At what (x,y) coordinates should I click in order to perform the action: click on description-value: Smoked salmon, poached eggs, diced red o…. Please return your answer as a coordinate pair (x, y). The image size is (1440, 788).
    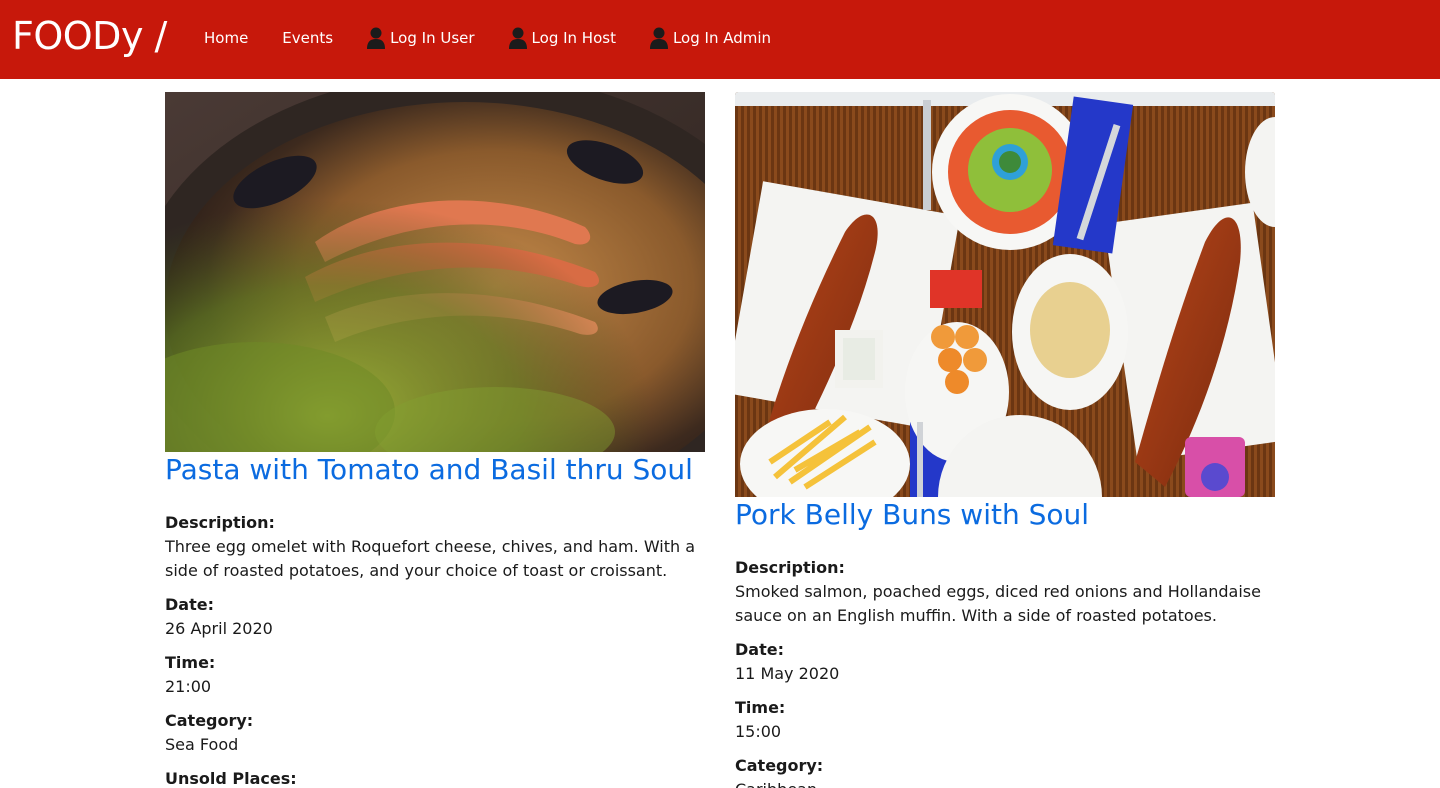
    Looking at the image, I should click on (998, 603).